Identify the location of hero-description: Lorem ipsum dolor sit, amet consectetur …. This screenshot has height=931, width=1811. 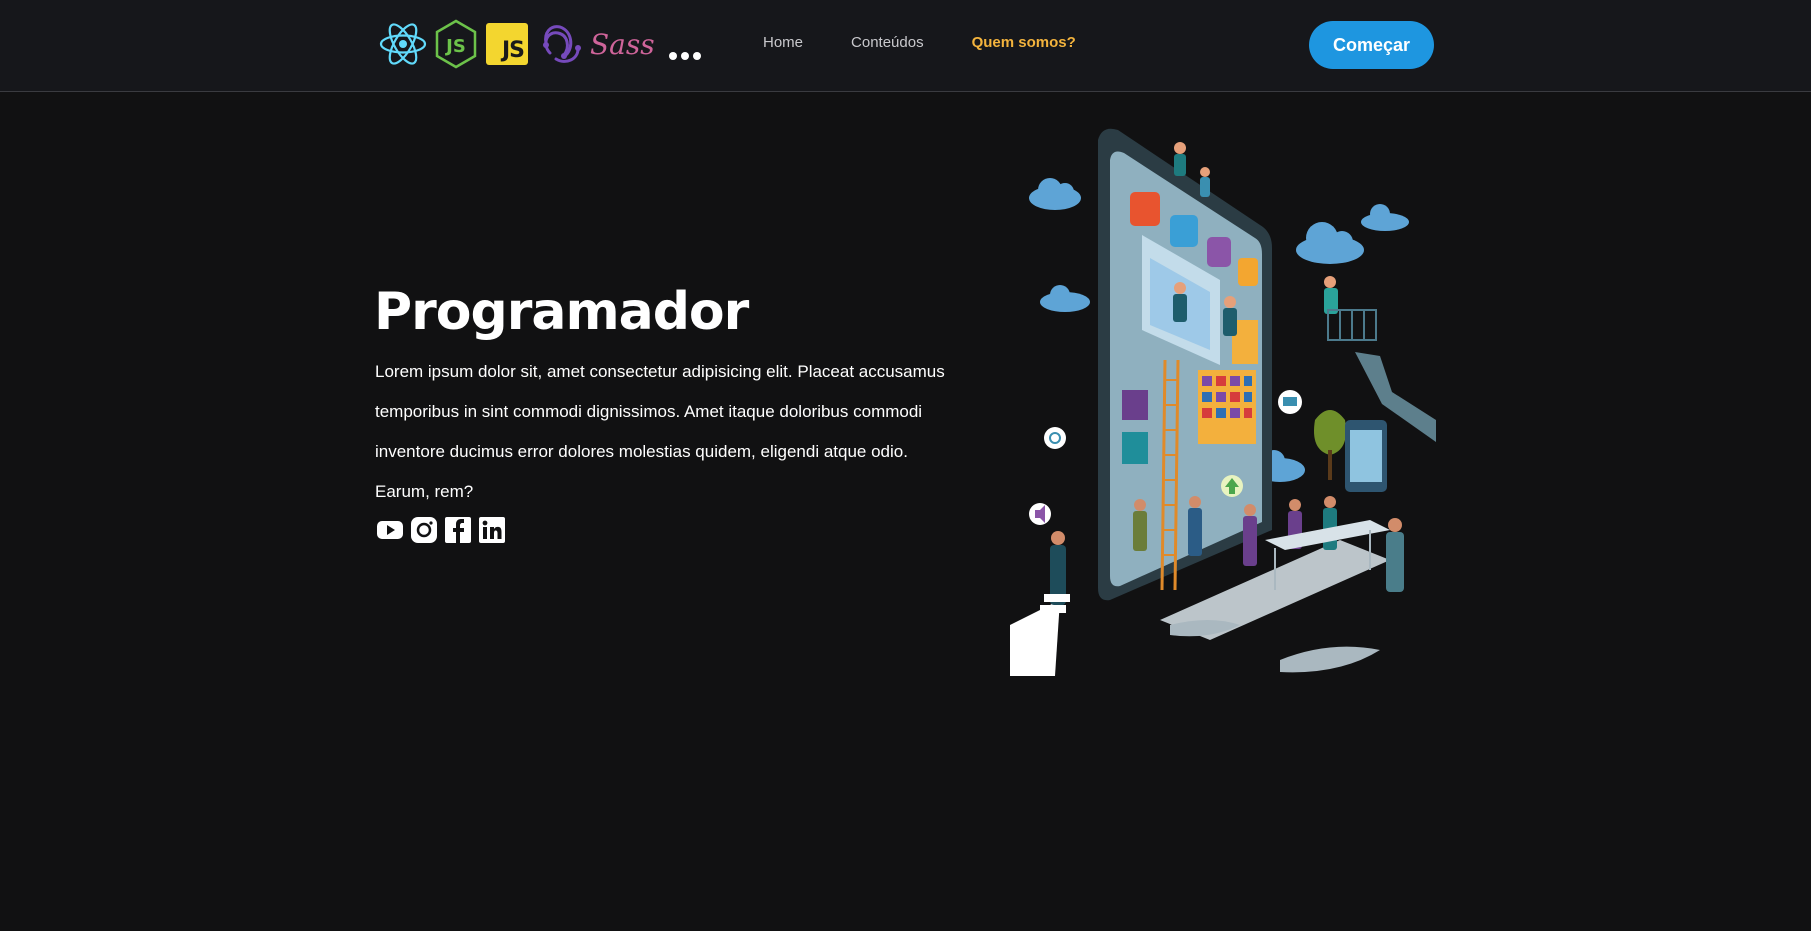
(660, 431).